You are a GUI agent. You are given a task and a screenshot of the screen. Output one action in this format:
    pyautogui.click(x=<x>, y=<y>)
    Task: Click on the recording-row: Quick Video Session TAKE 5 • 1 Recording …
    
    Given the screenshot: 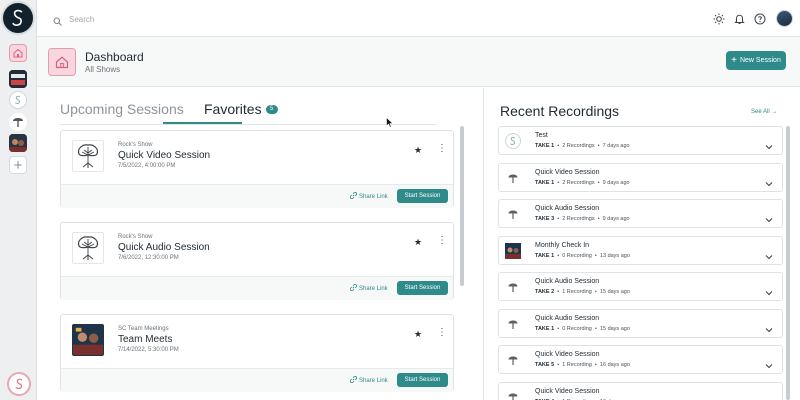 What is the action you would take?
    pyautogui.click(x=640, y=359)
    